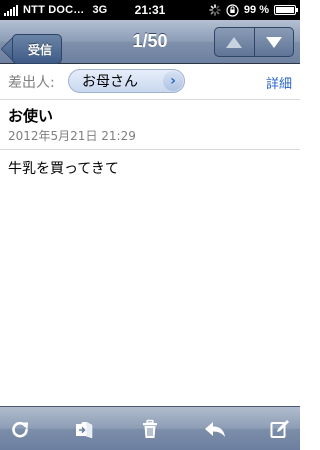 This screenshot has width=320, height=450. I want to click on compose-icon, so click(280, 429).